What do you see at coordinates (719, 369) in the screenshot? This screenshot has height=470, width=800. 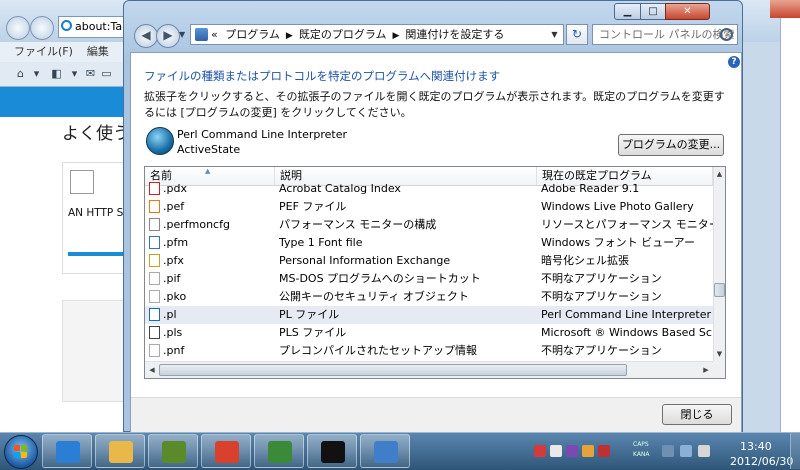 I see `scrollbar-corner` at bounding box center [719, 369].